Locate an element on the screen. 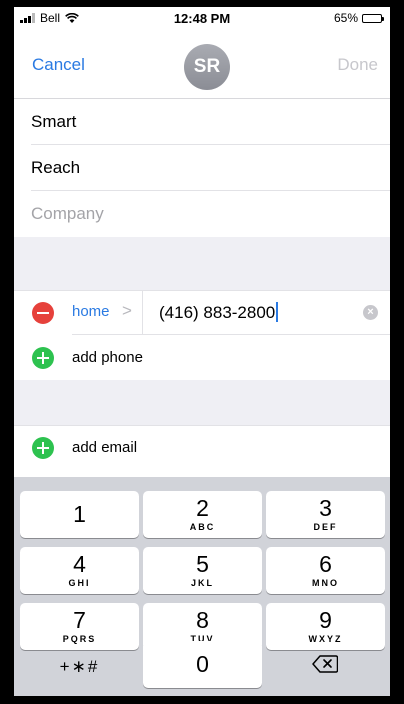  phone-row: home > (416) 883-2800 × is located at coordinates (202, 312).